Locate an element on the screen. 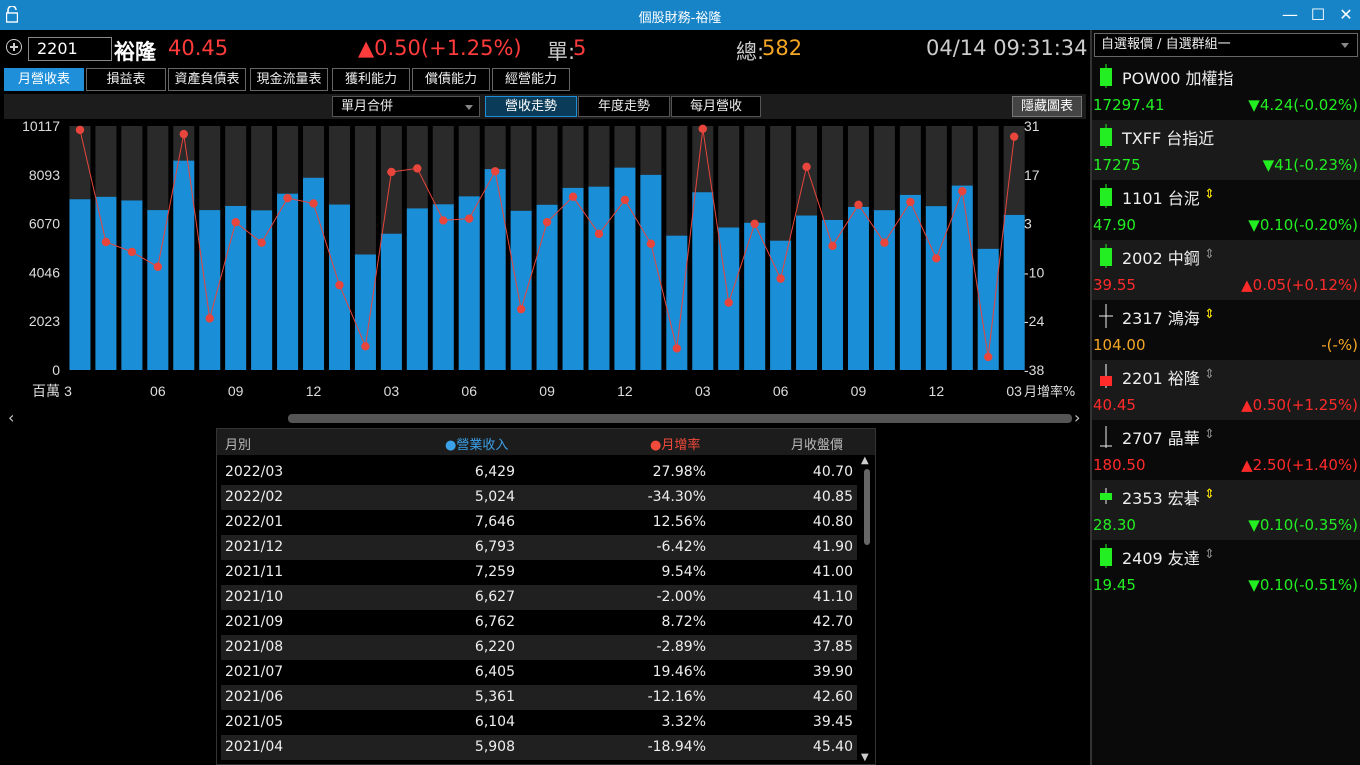 This screenshot has height=765, width=1360. scroll-thumb is located at coordinates (680, 418).